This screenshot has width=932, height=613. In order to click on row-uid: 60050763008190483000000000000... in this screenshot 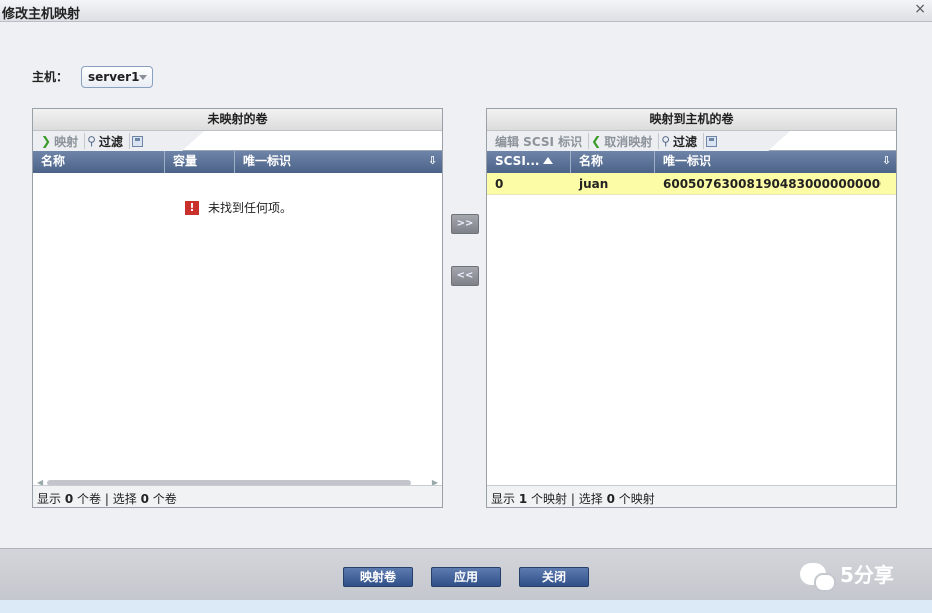, I will do `click(772, 184)`.